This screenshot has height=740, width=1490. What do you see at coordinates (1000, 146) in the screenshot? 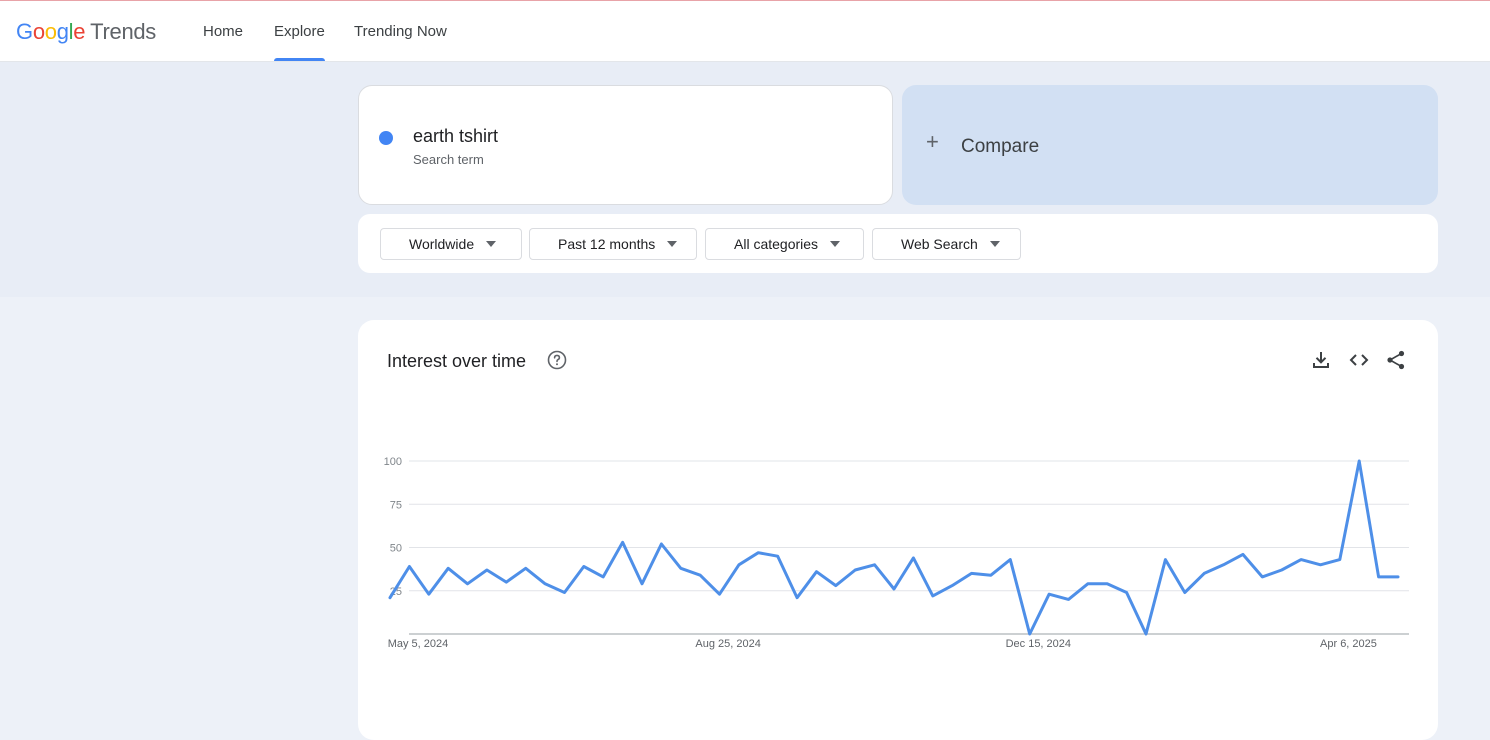
I see `compare-label: Compare` at bounding box center [1000, 146].